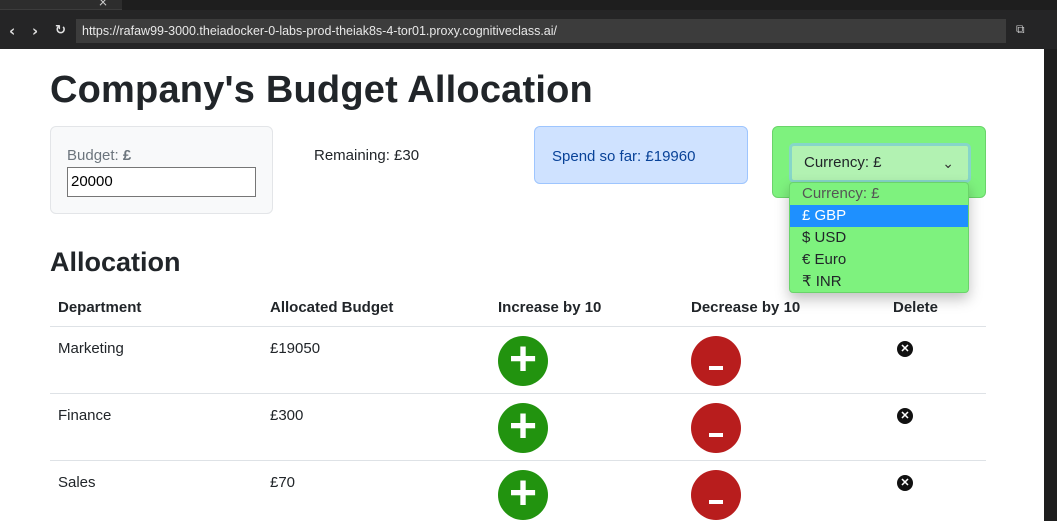 The image size is (1057, 521). Describe the element at coordinates (1050, 285) in the screenshot. I see `scrollbar` at that location.